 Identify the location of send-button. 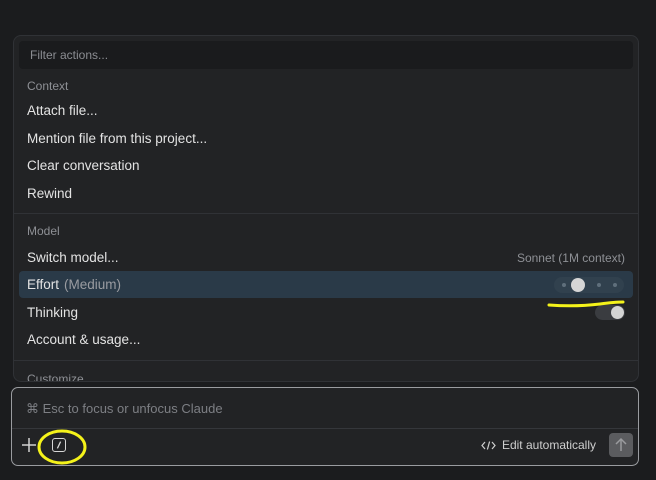
(621, 445).